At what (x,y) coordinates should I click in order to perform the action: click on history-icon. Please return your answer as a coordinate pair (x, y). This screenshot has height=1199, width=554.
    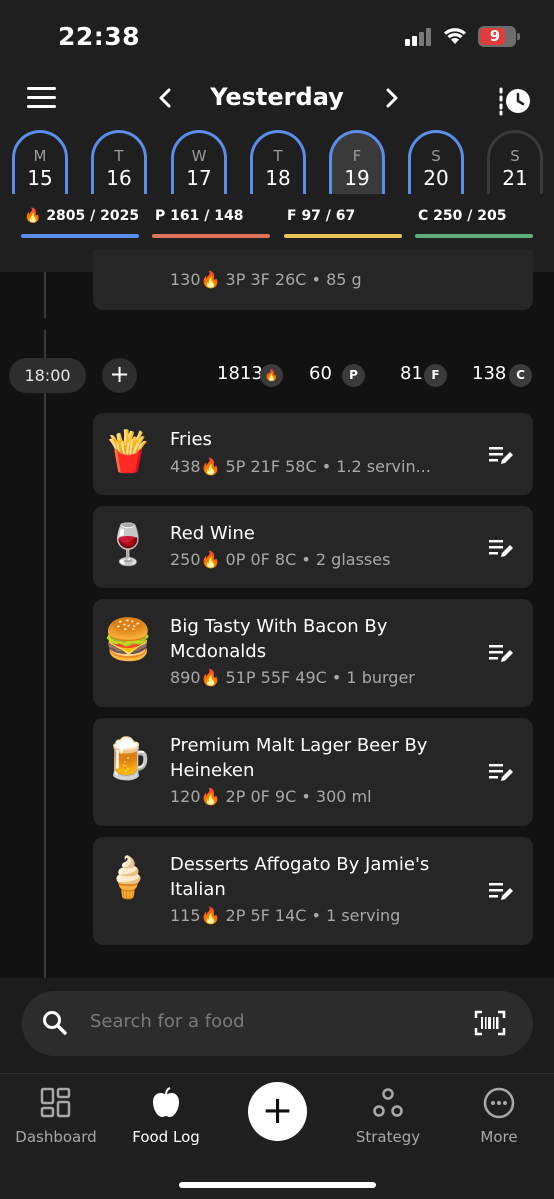
    Looking at the image, I should click on (515, 101).